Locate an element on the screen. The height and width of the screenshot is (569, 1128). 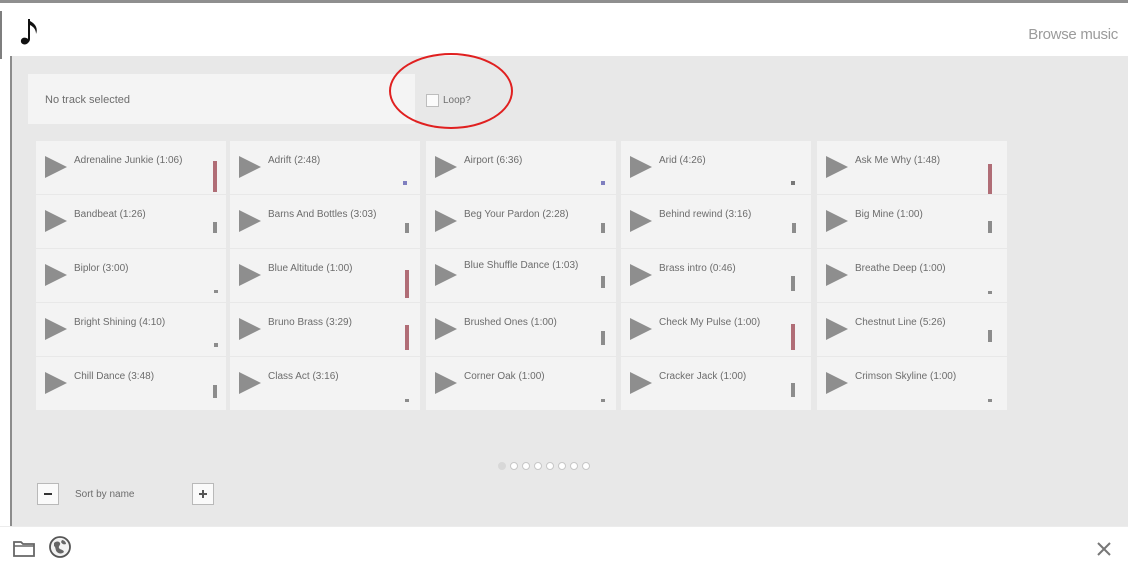
track-tile: Beg Your Pardon (2:28) is located at coordinates (521, 221).